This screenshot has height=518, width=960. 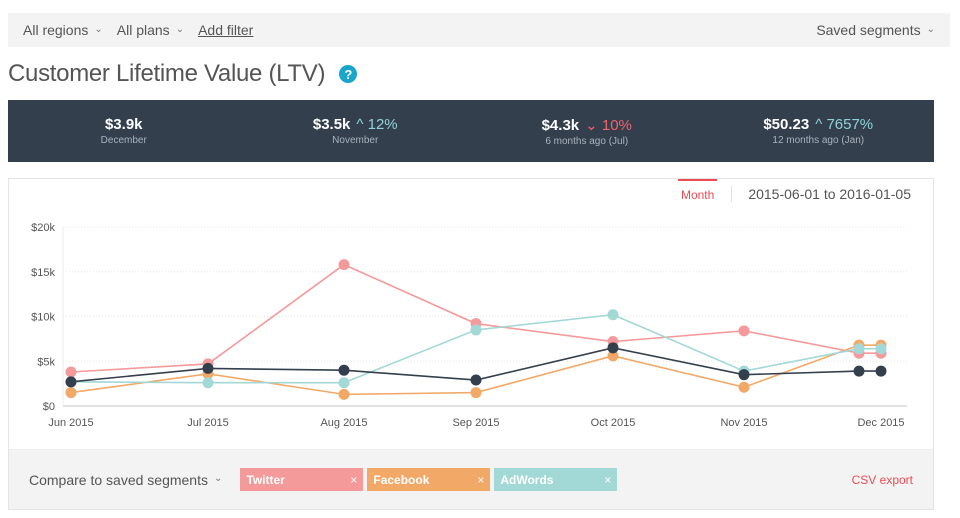 I want to click on segment-chip-adwords: AdWords ×, so click(x=556, y=479).